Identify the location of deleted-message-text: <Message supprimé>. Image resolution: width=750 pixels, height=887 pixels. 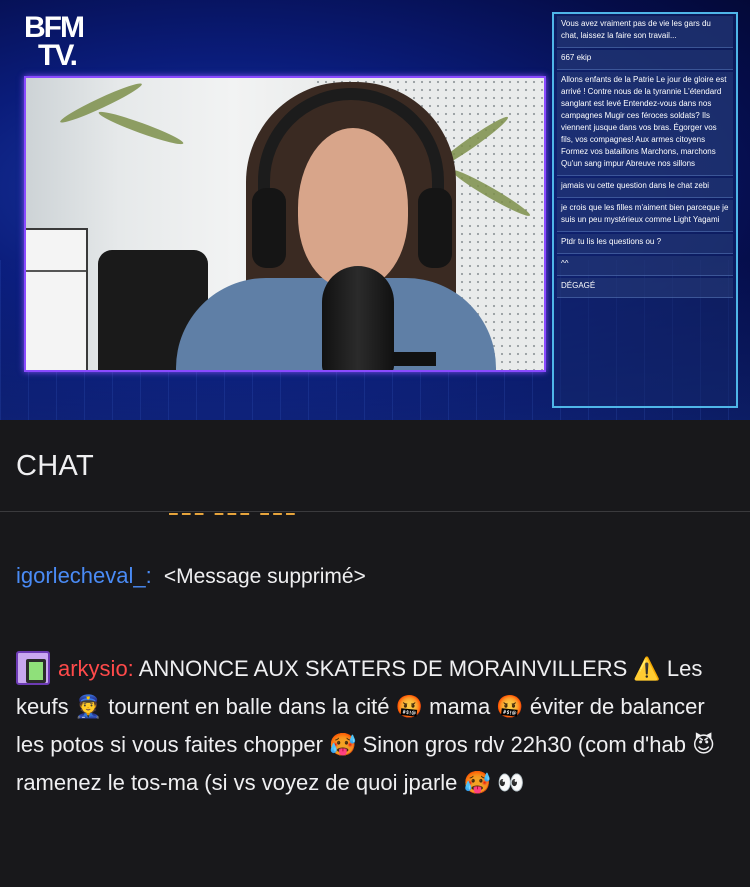
(264, 576).